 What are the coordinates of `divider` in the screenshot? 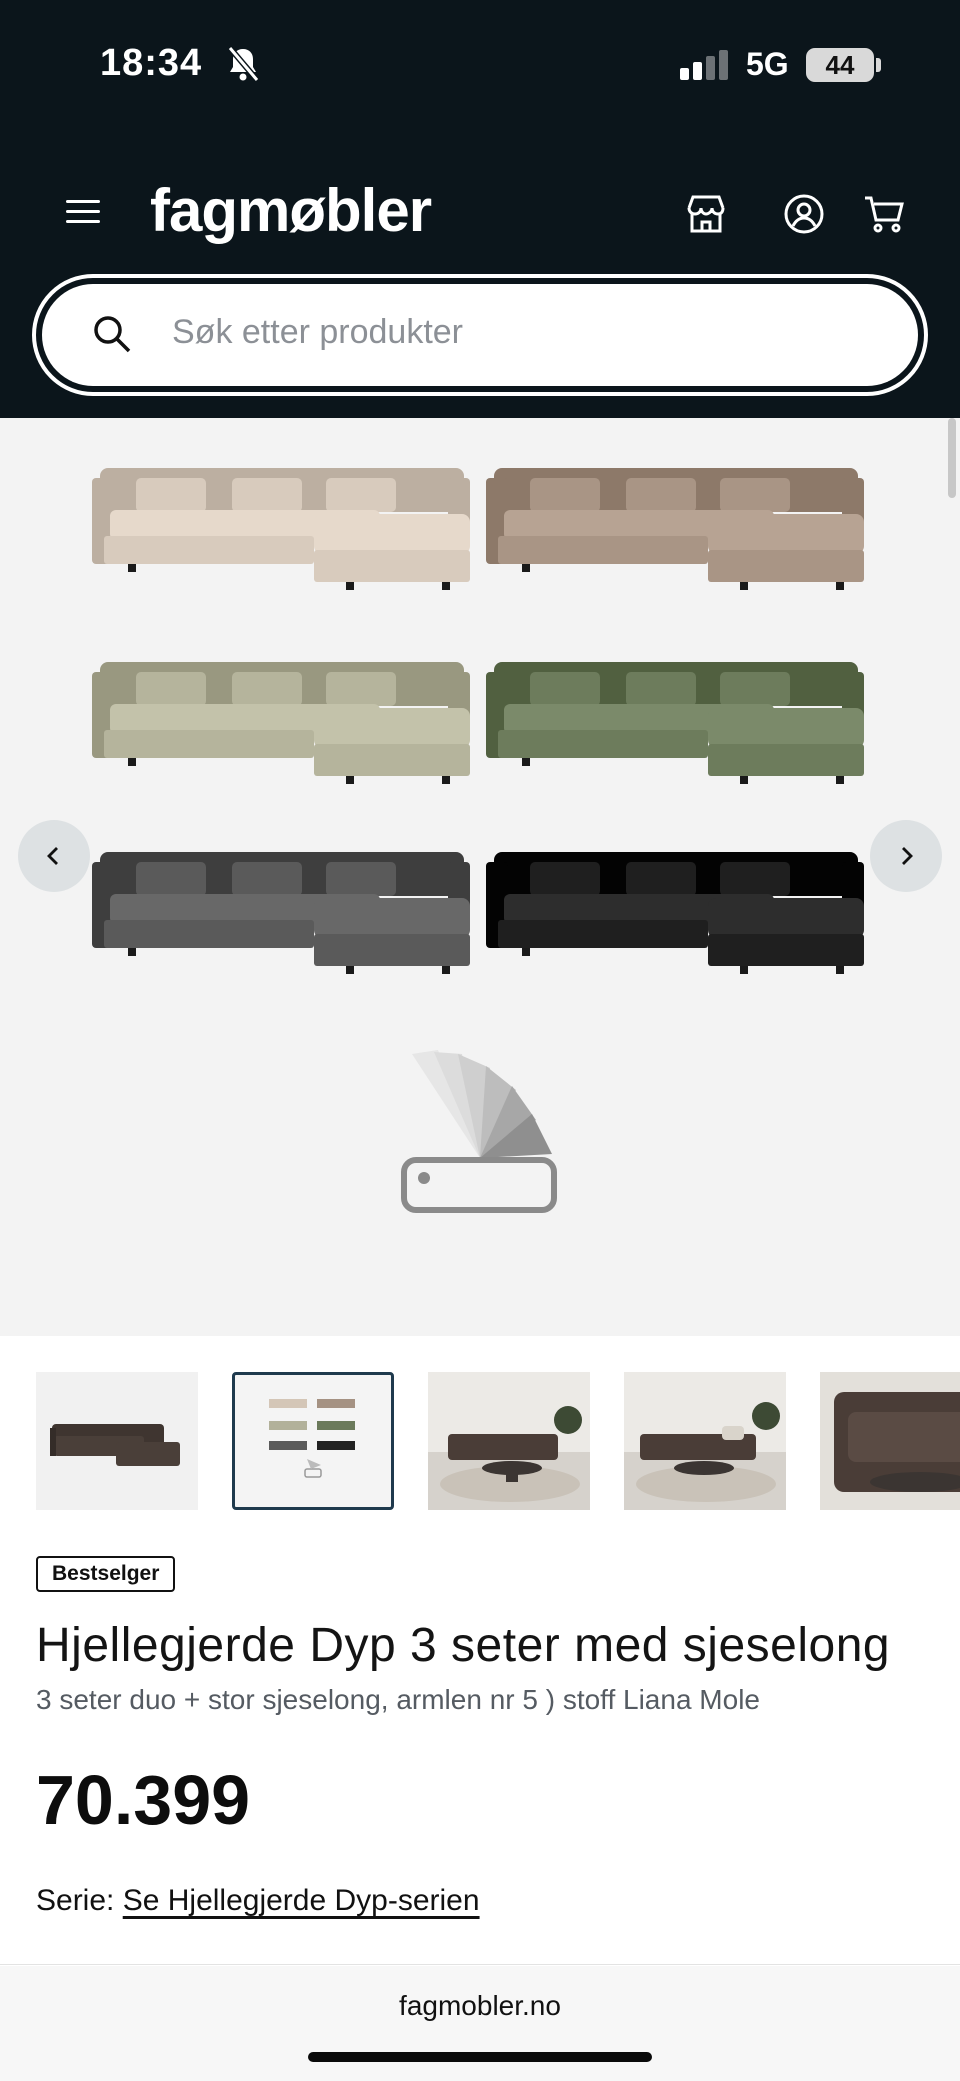 It's located at (480, 1964).